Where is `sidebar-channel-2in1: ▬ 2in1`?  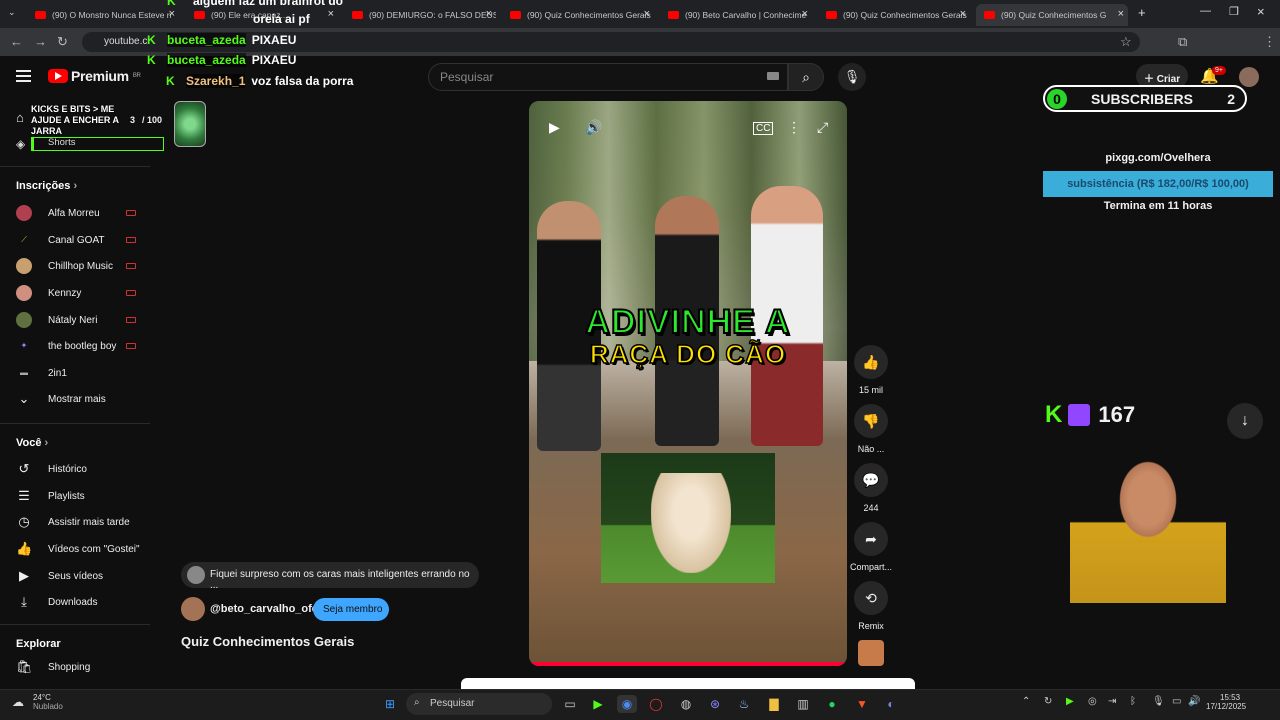
sidebar-channel-2in1: ▬ 2in1 is located at coordinates (41, 373).